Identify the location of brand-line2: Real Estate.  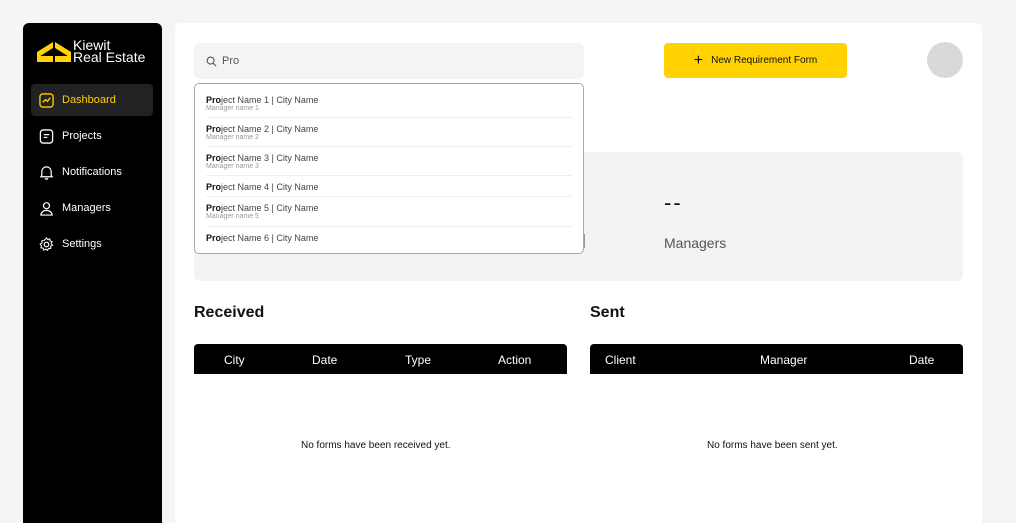
(109, 57).